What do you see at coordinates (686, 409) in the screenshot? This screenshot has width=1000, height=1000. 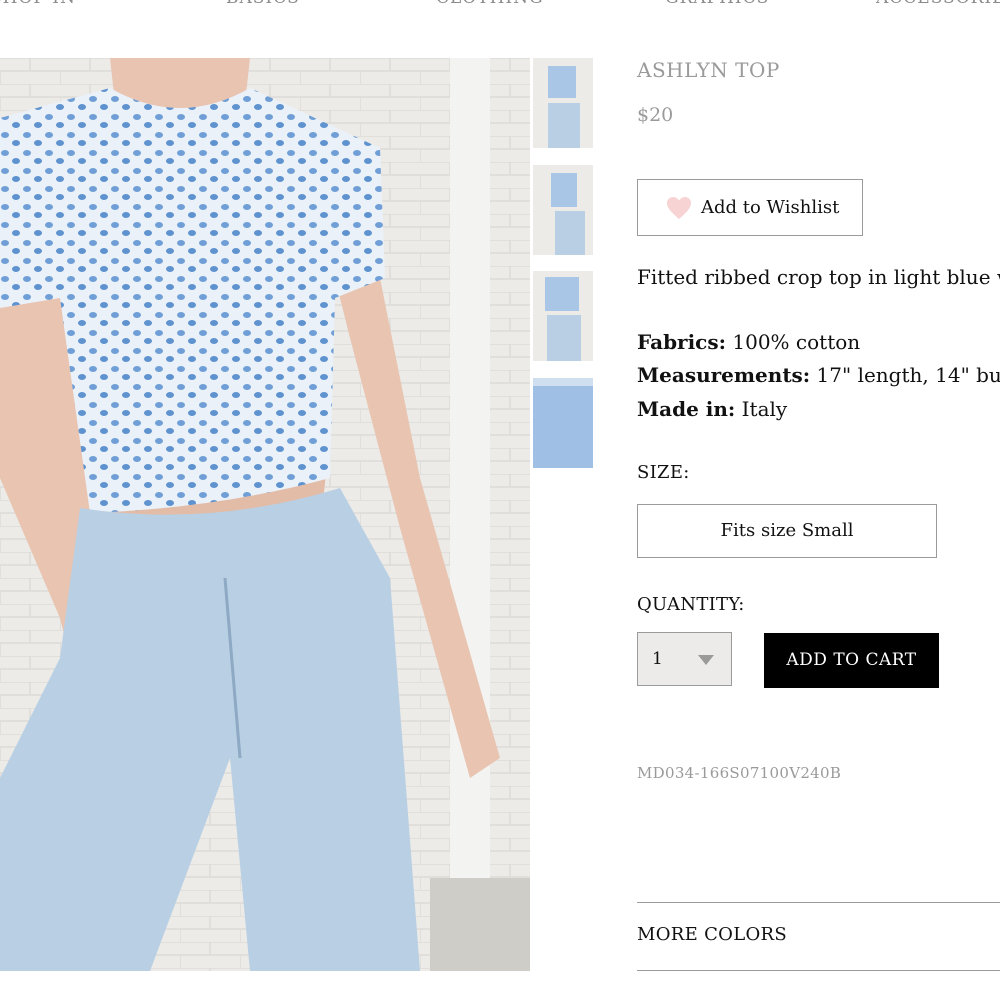 I see `spec-label: Made in:` at bounding box center [686, 409].